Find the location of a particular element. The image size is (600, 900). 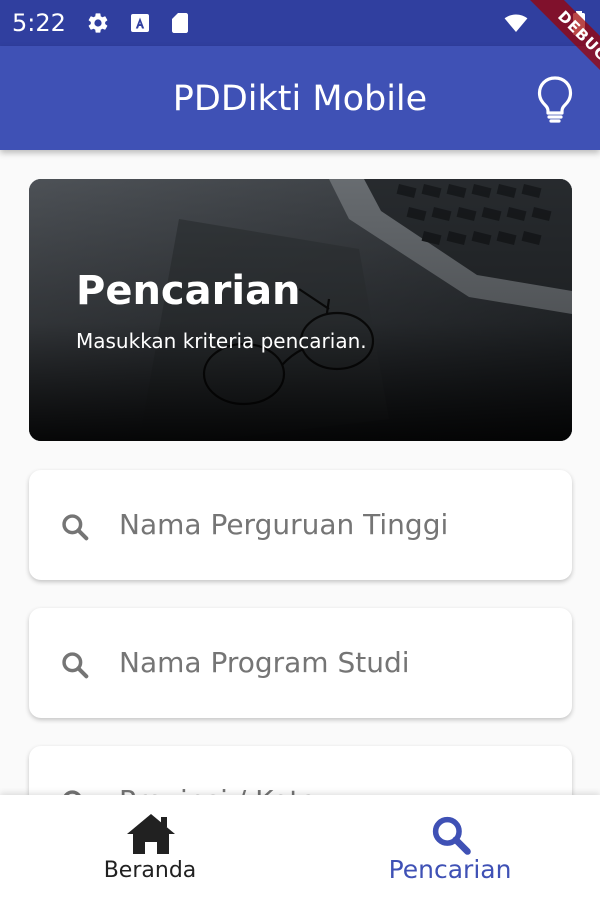

sd-card-icon is located at coordinates (180, 23).